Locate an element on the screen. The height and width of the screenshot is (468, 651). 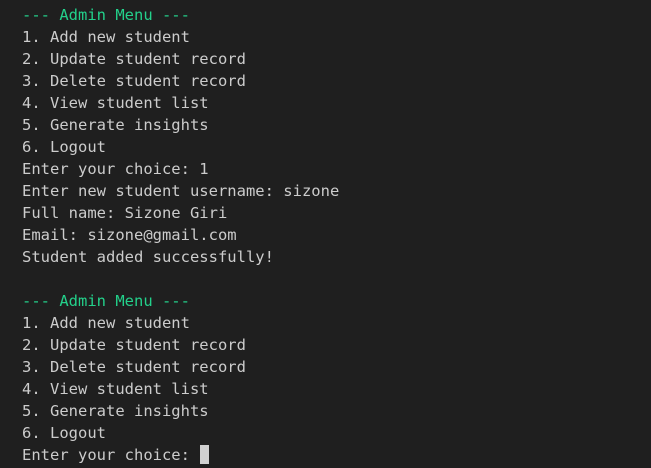
text-cursor is located at coordinates (205, 454).